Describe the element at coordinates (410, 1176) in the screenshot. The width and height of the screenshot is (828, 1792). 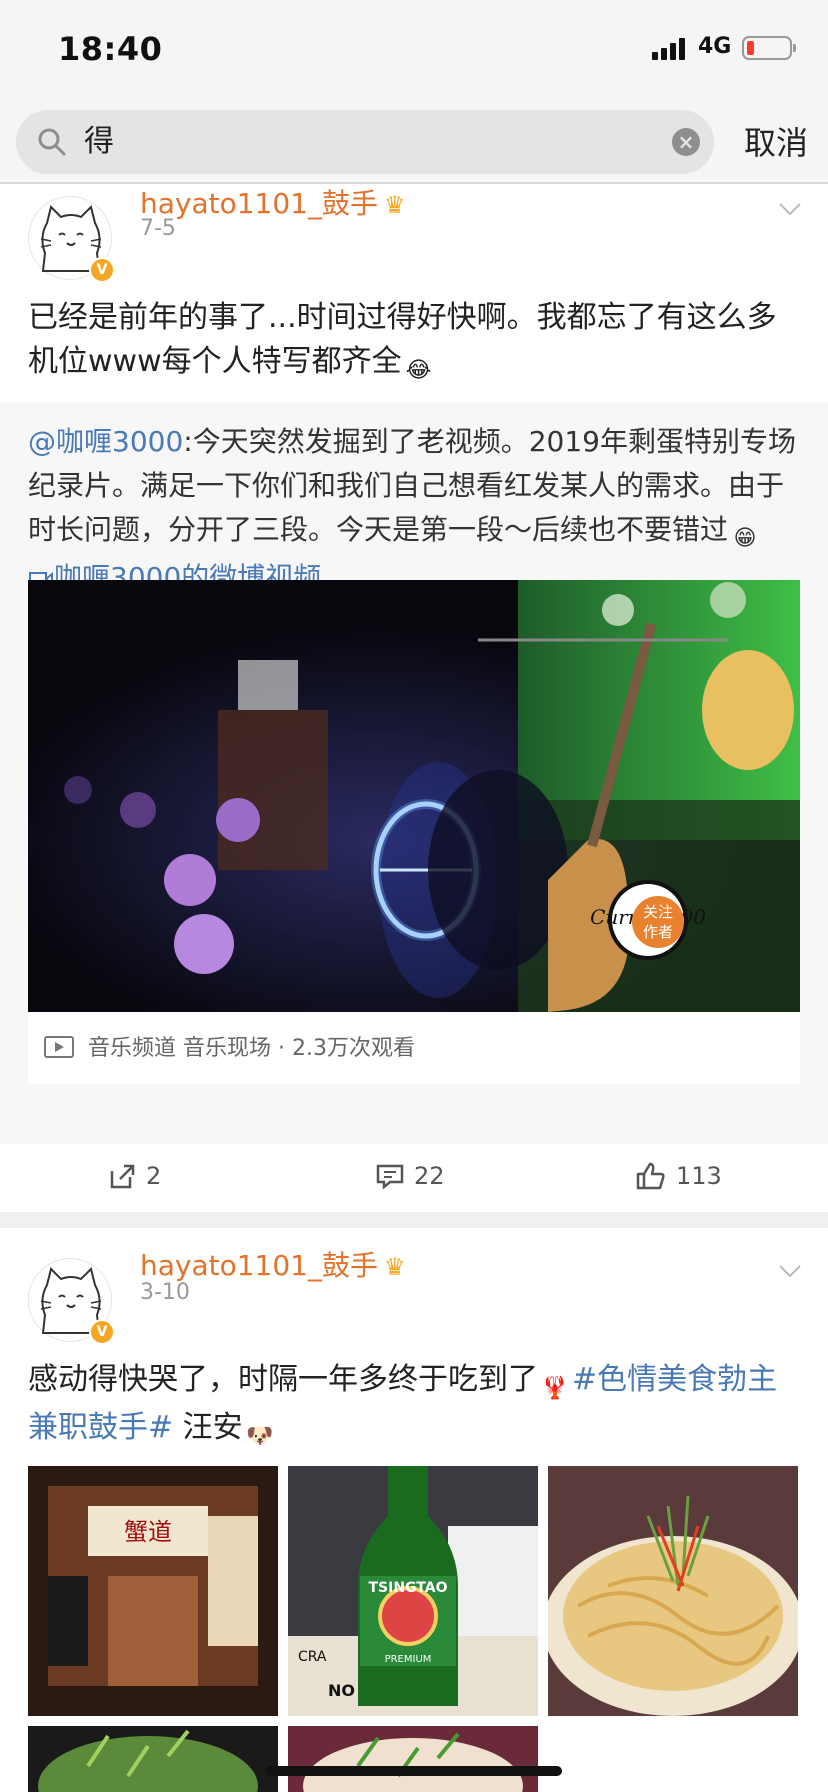
I see `comment-button: 22` at that location.